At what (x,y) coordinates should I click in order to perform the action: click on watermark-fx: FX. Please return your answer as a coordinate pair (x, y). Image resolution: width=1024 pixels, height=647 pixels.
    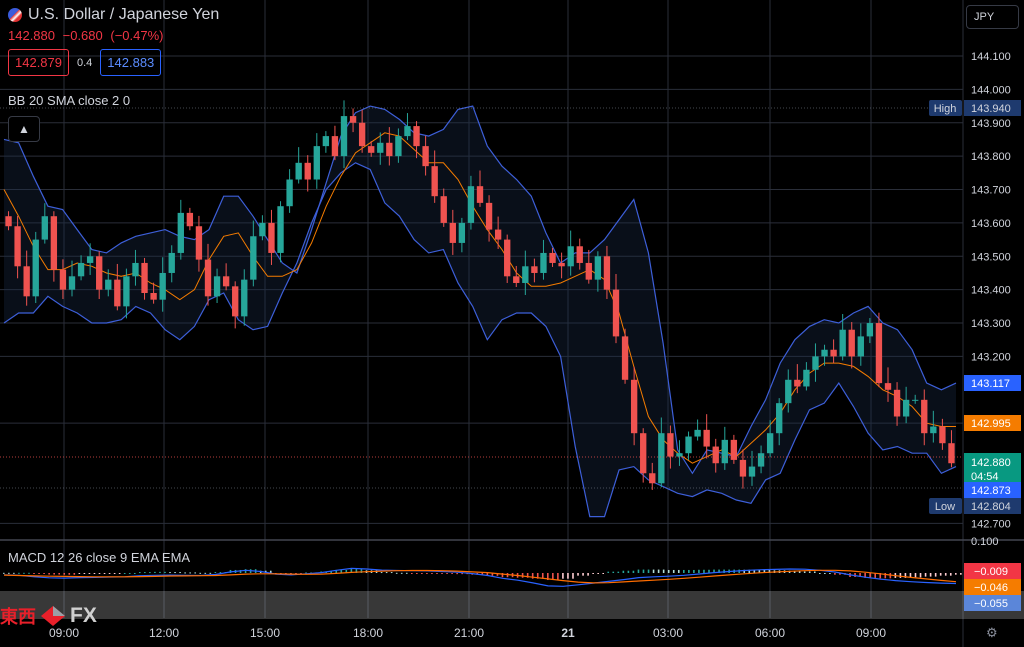
    Looking at the image, I should click on (83, 615).